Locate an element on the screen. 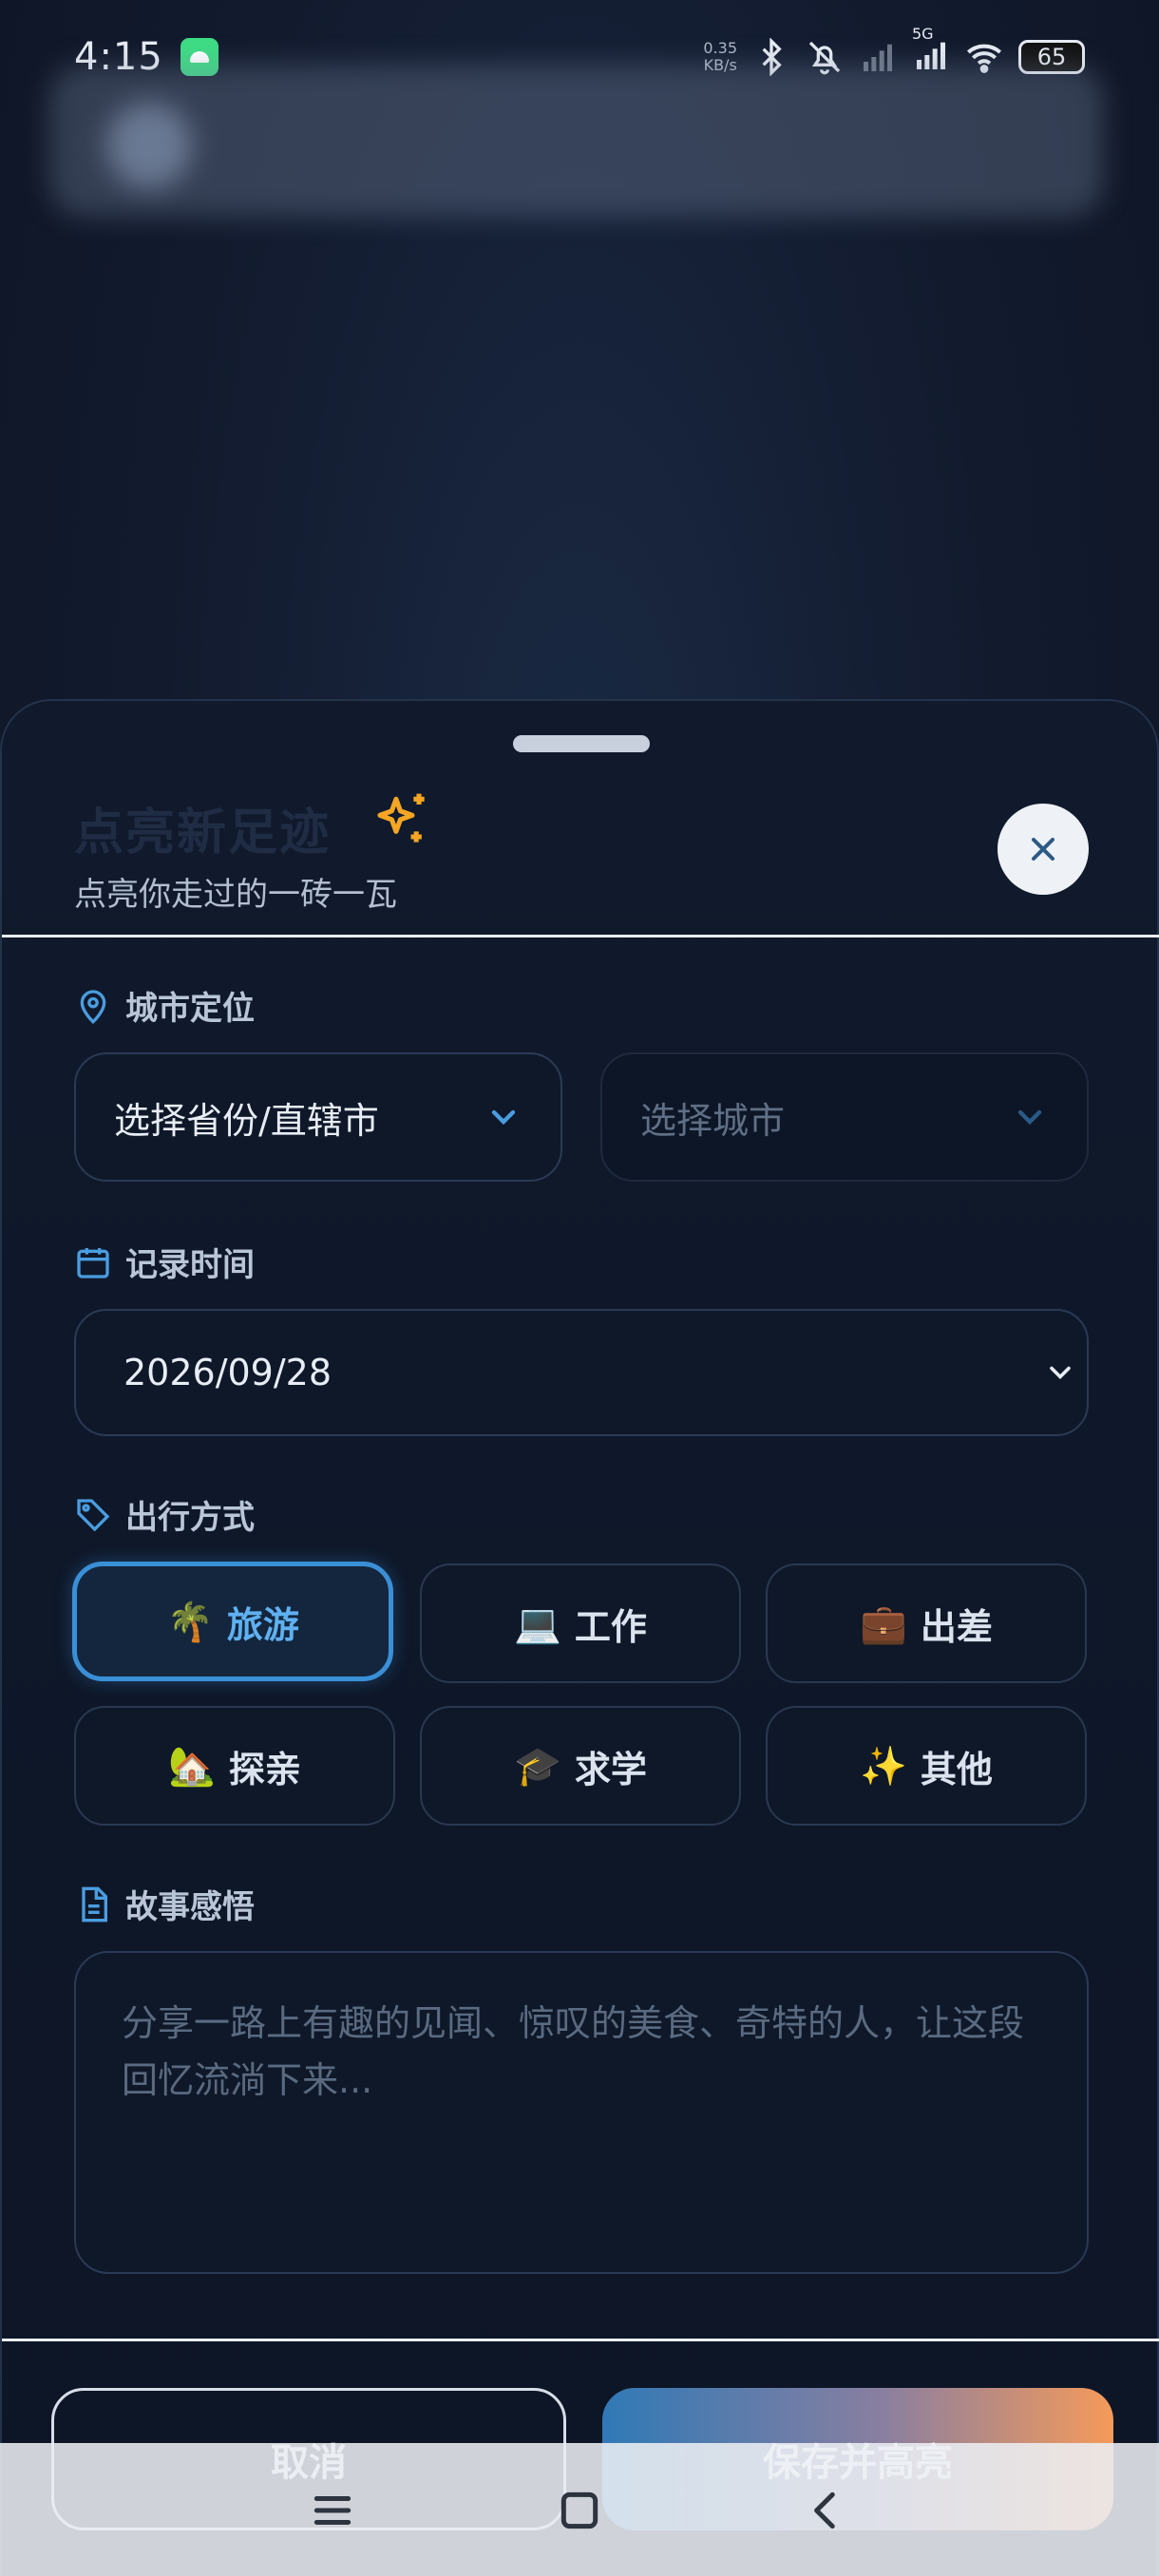 Image resolution: width=1159 pixels, height=2576 pixels. date-value: 2026/09/28 is located at coordinates (228, 1372).